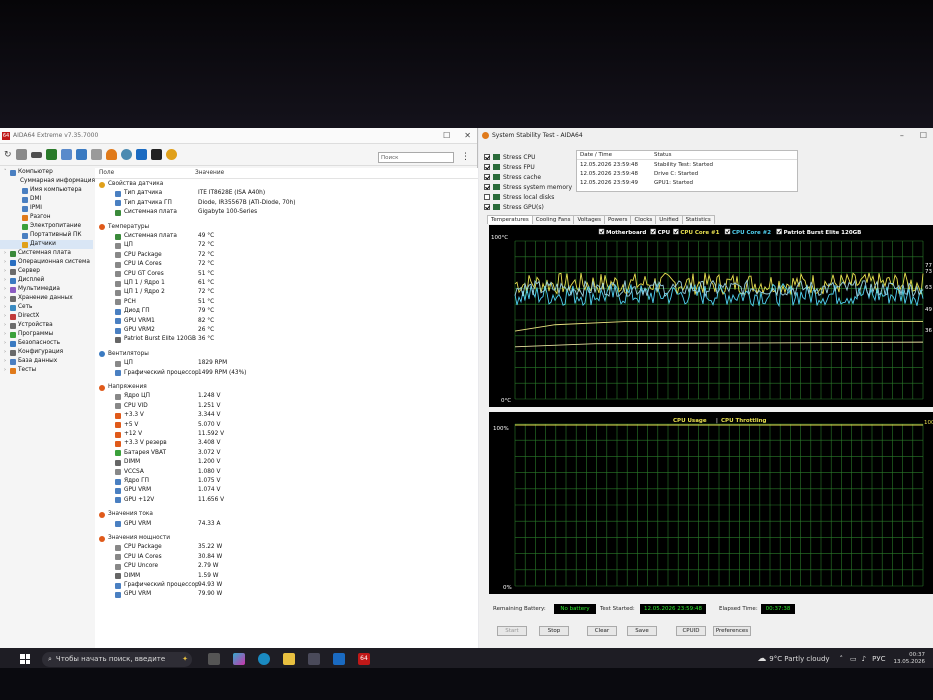  What do you see at coordinates (853, 659) in the screenshot?
I see `network-tray-icon: ▭` at bounding box center [853, 659].